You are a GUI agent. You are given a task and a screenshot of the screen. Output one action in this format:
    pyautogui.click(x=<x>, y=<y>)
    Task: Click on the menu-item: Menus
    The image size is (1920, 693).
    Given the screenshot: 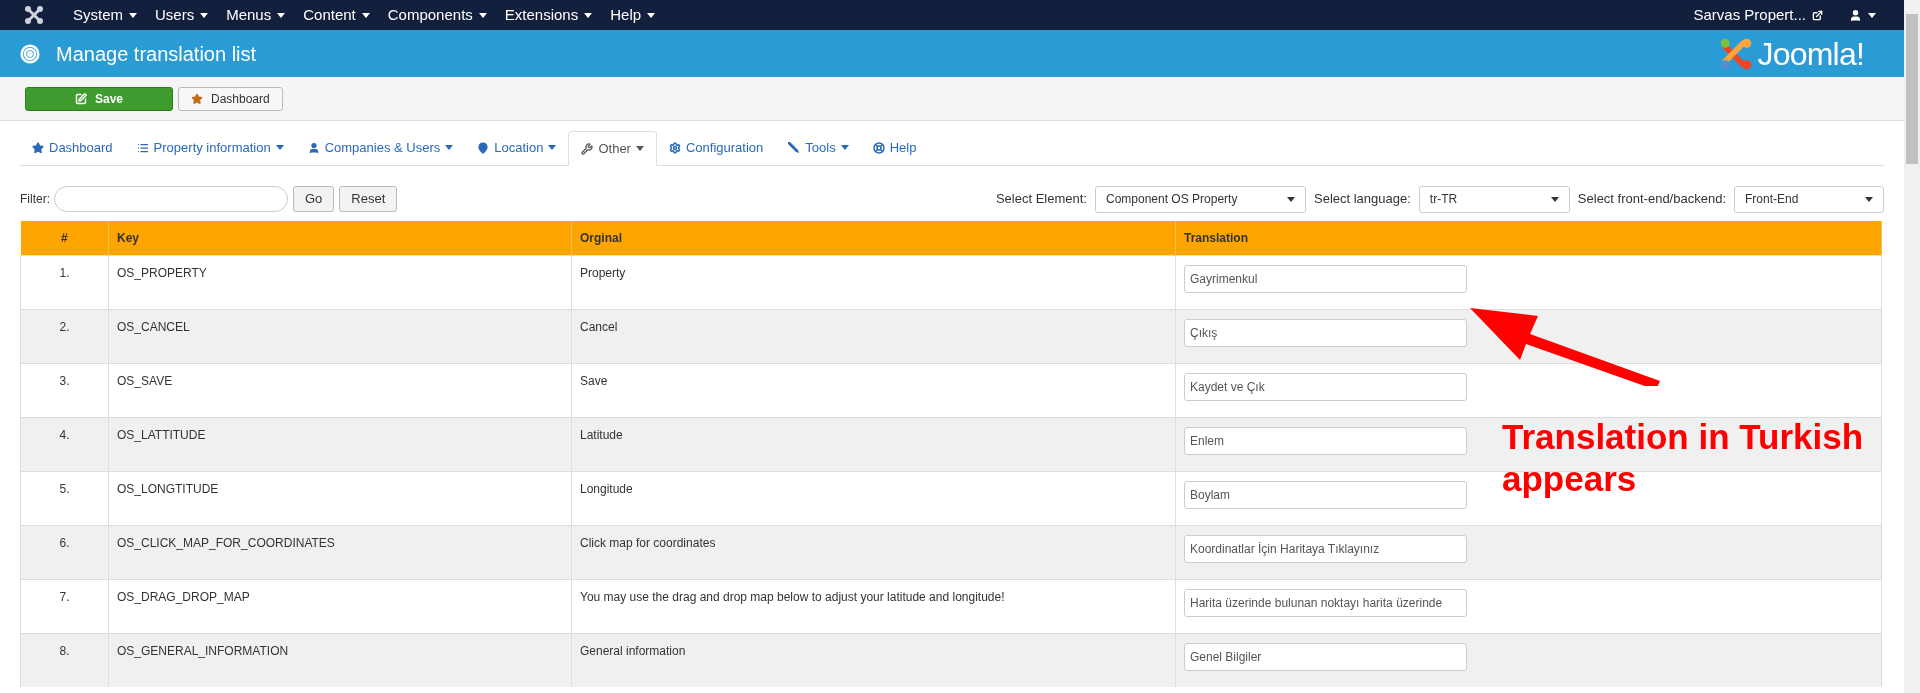 What is the action you would take?
    pyautogui.click(x=256, y=15)
    